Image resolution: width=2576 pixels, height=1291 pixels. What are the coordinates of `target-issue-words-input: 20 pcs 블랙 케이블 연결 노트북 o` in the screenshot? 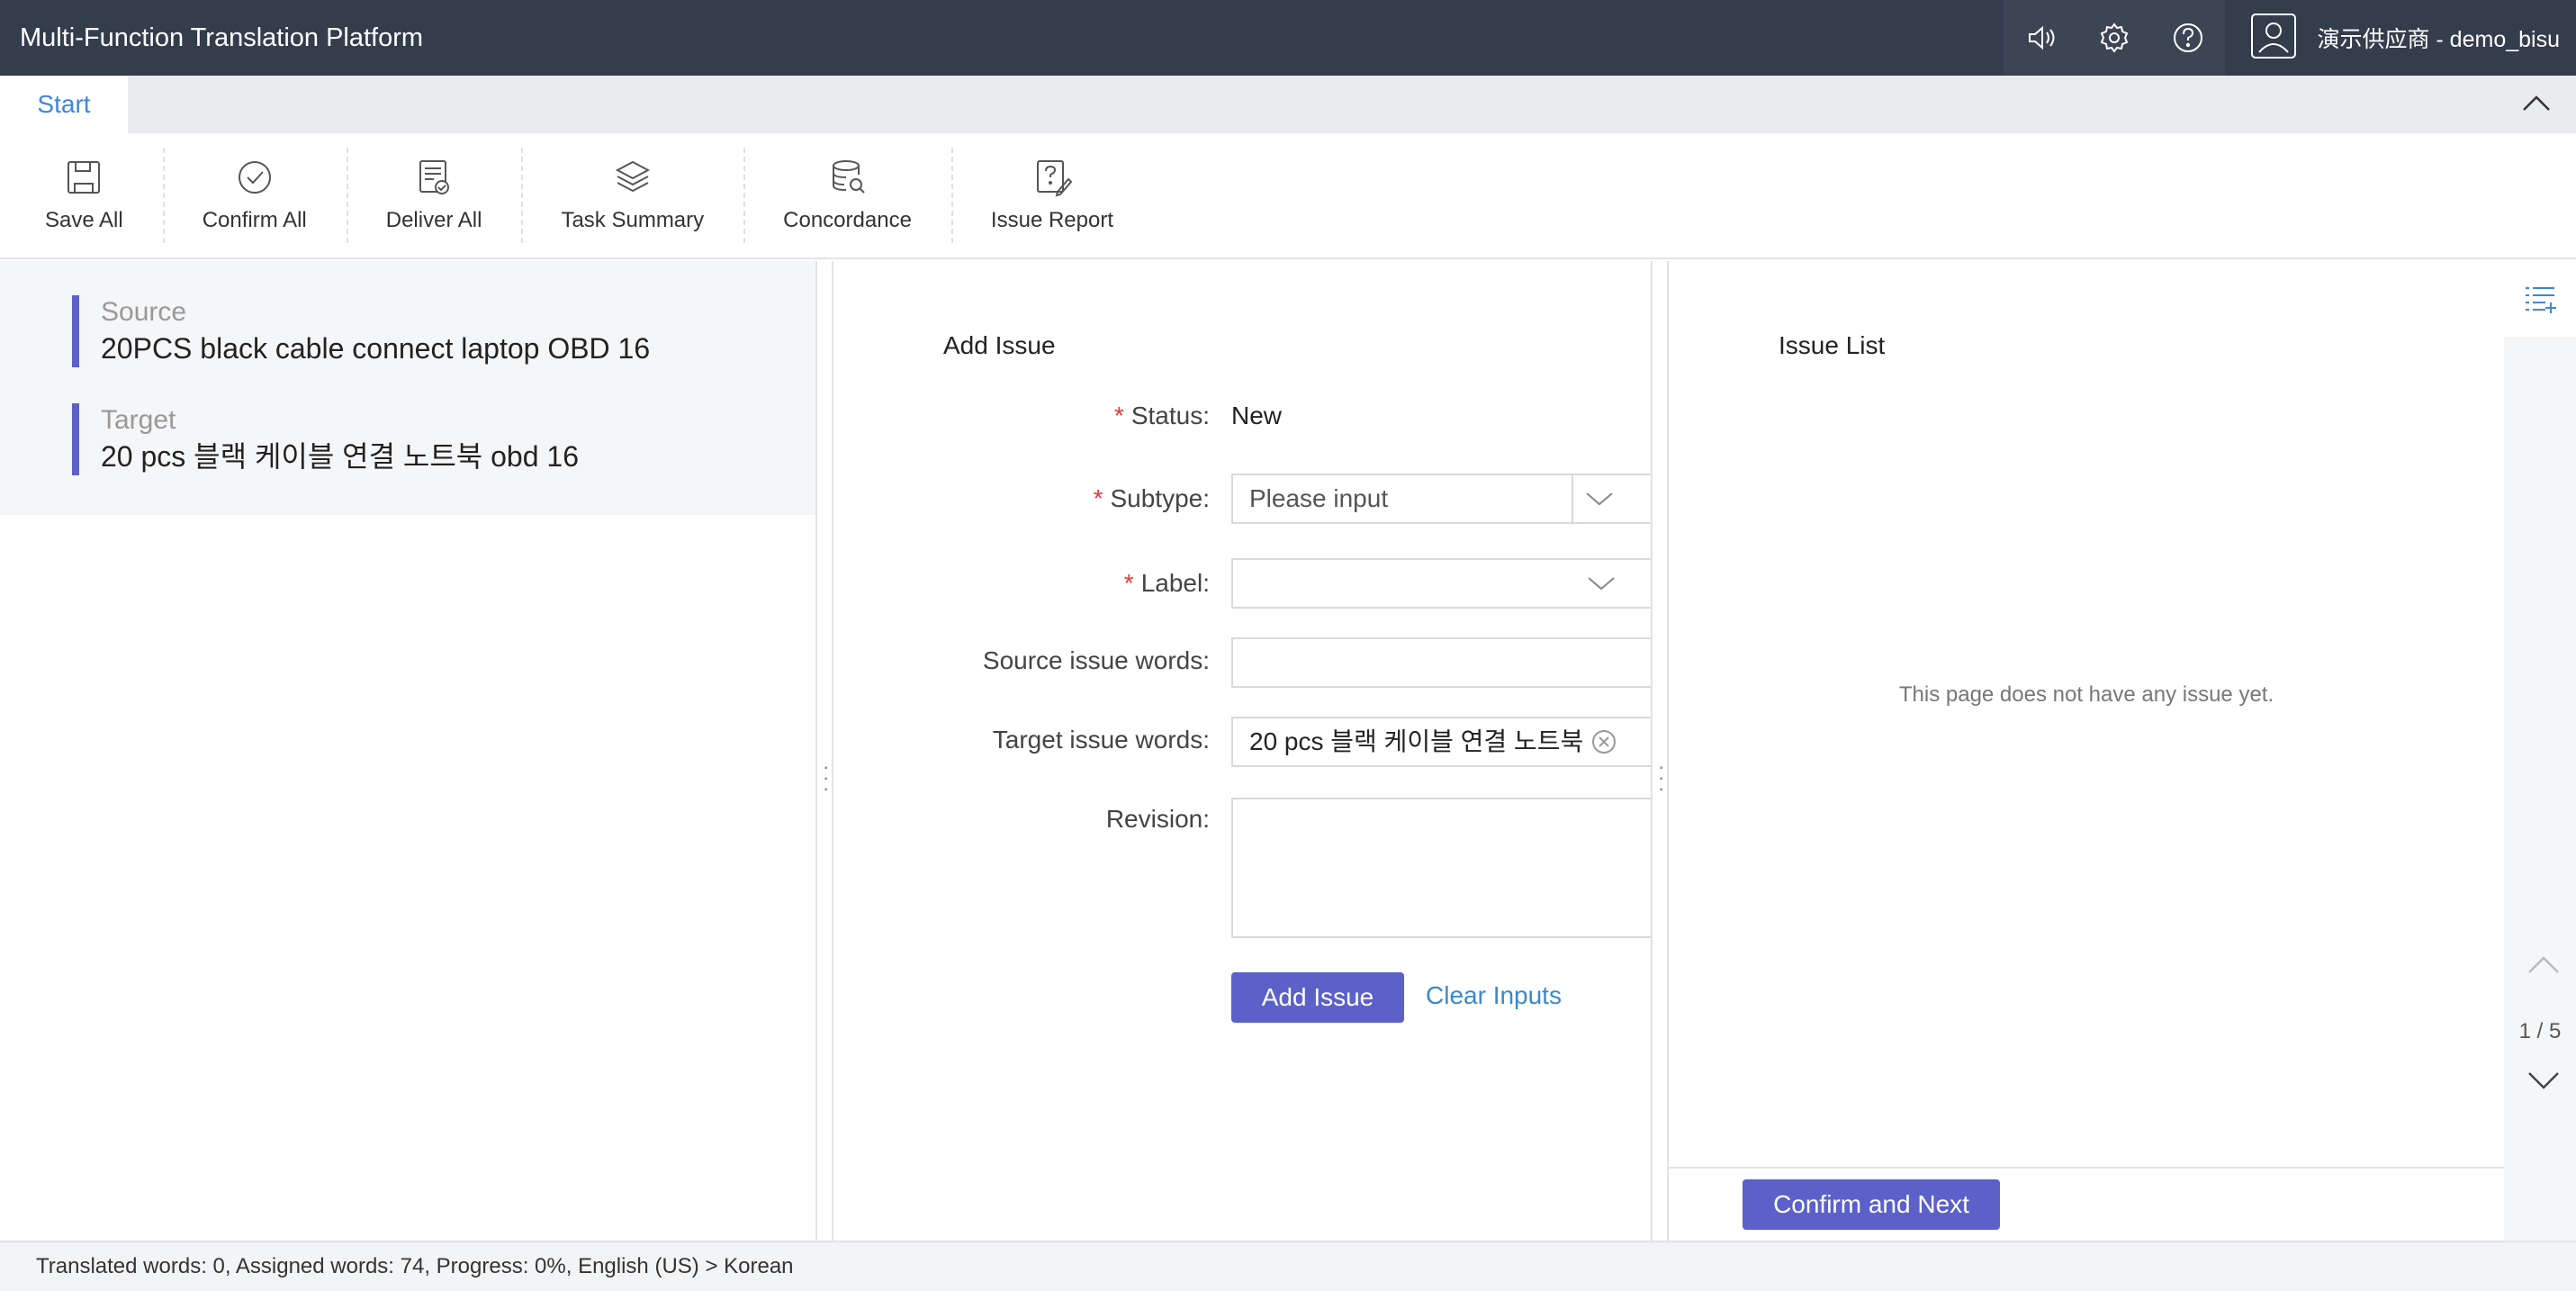 It's located at (1441, 742).